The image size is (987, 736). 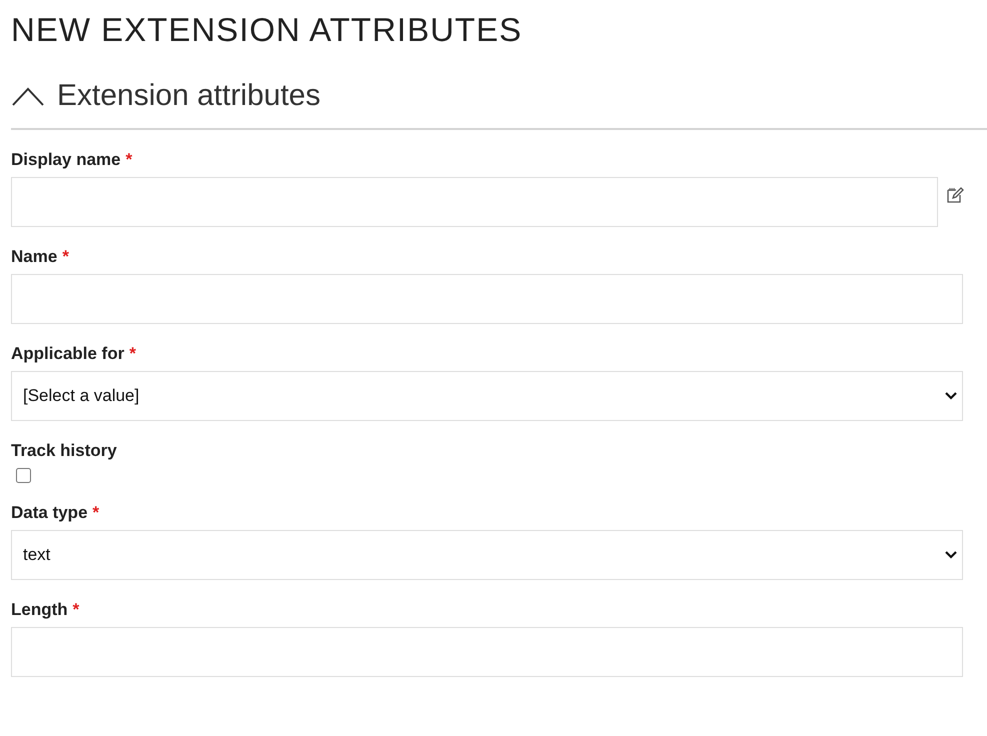 What do you see at coordinates (23, 475) in the screenshot?
I see `checkbox` at bounding box center [23, 475].